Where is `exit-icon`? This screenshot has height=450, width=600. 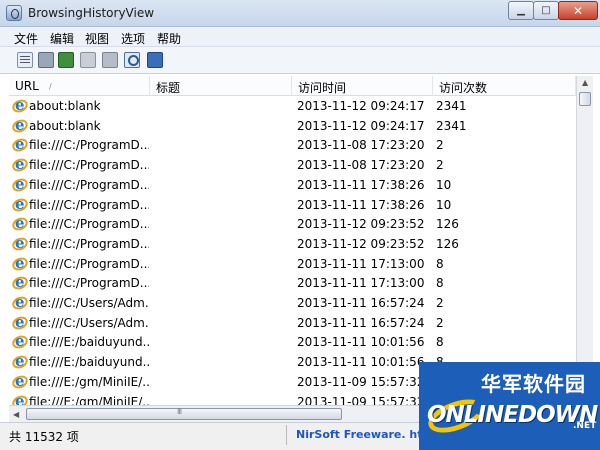
exit-icon is located at coordinates (155, 60).